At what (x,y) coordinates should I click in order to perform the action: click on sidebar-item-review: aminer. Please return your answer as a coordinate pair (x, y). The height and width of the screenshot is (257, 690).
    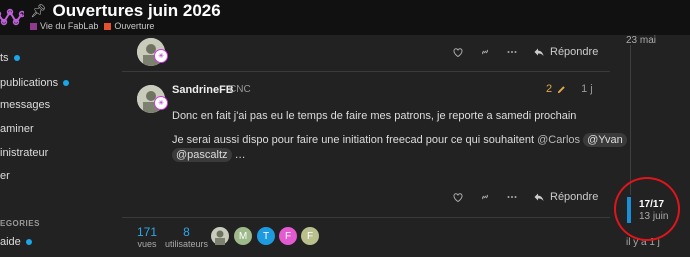
    Looking at the image, I should click on (17, 129).